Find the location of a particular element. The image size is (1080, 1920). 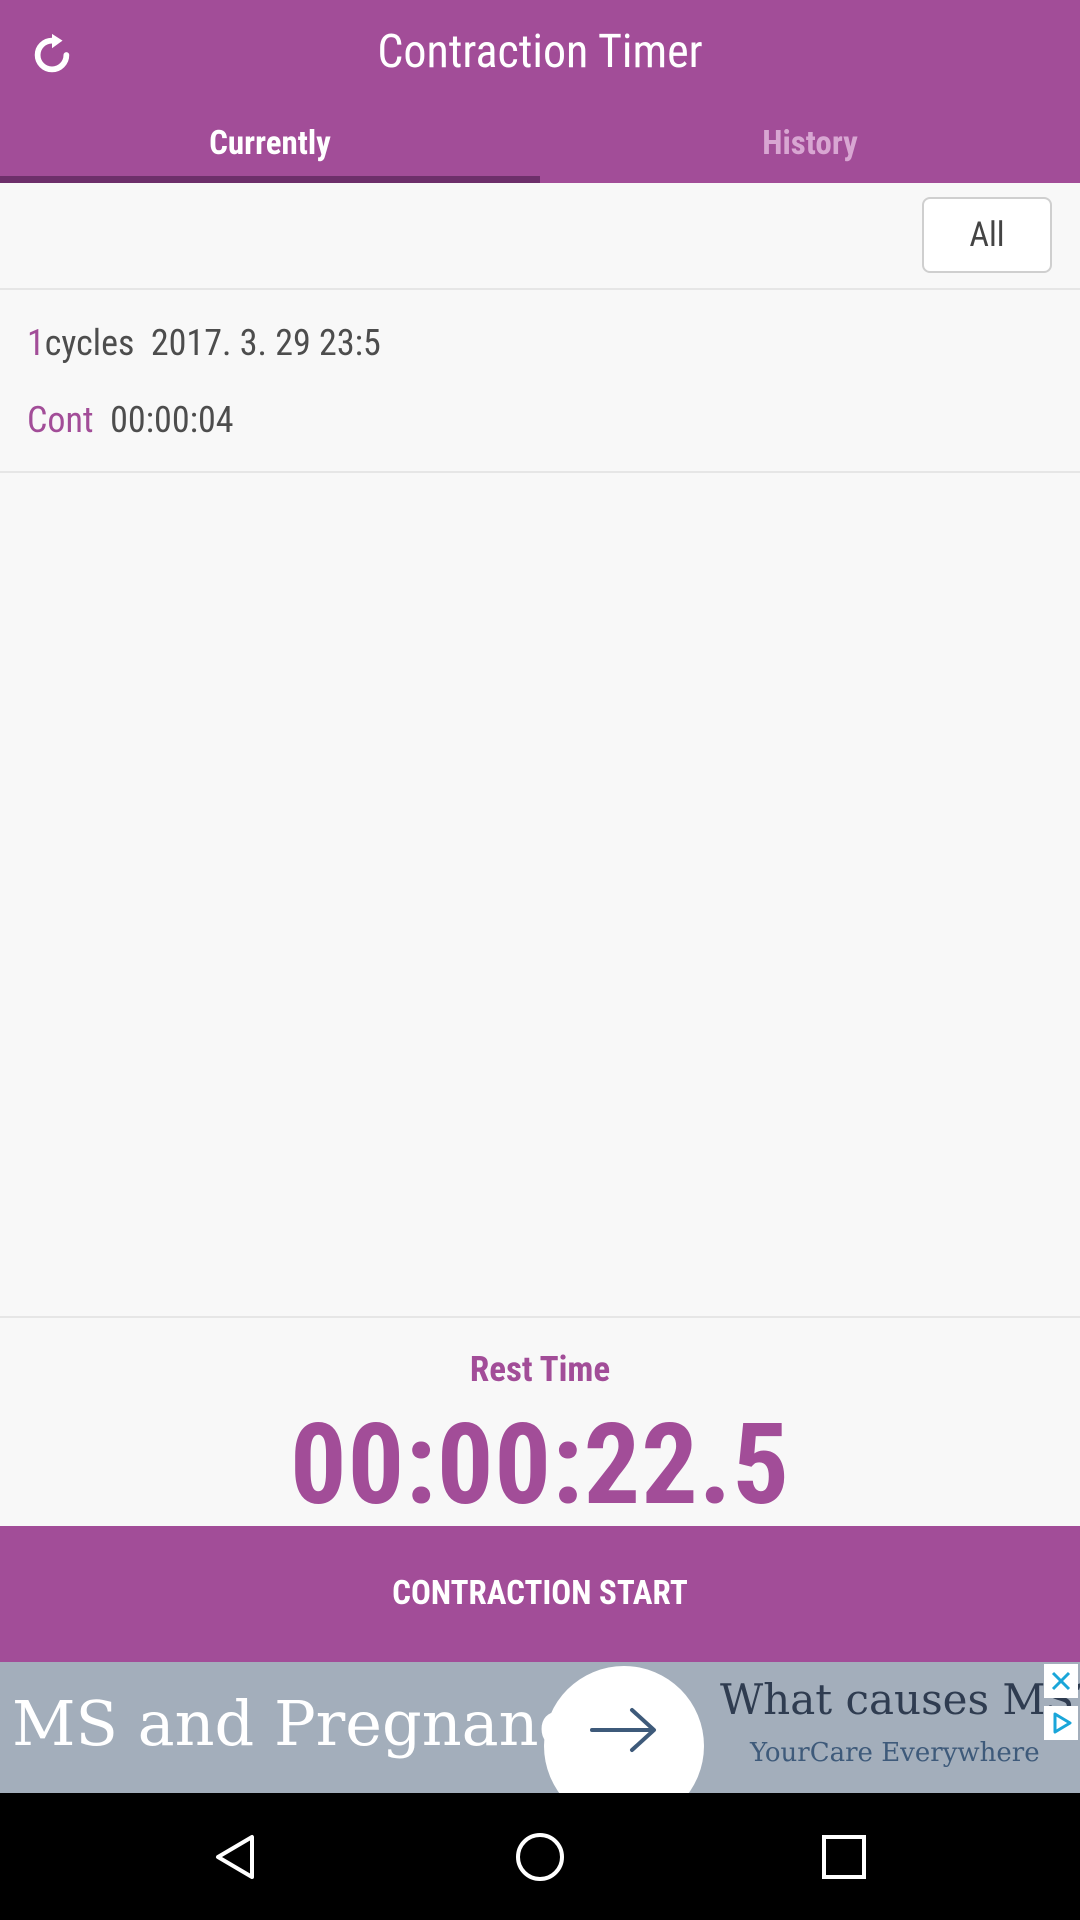

ad-headline: What causes MS? is located at coordinates (900, 1699).